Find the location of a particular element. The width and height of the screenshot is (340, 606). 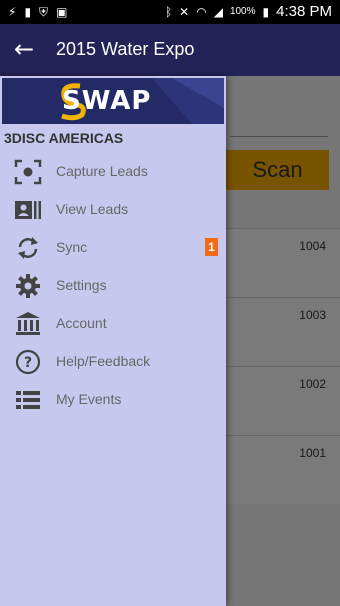

menu-item-capture-leads: Capture Leads is located at coordinates (113, 171).